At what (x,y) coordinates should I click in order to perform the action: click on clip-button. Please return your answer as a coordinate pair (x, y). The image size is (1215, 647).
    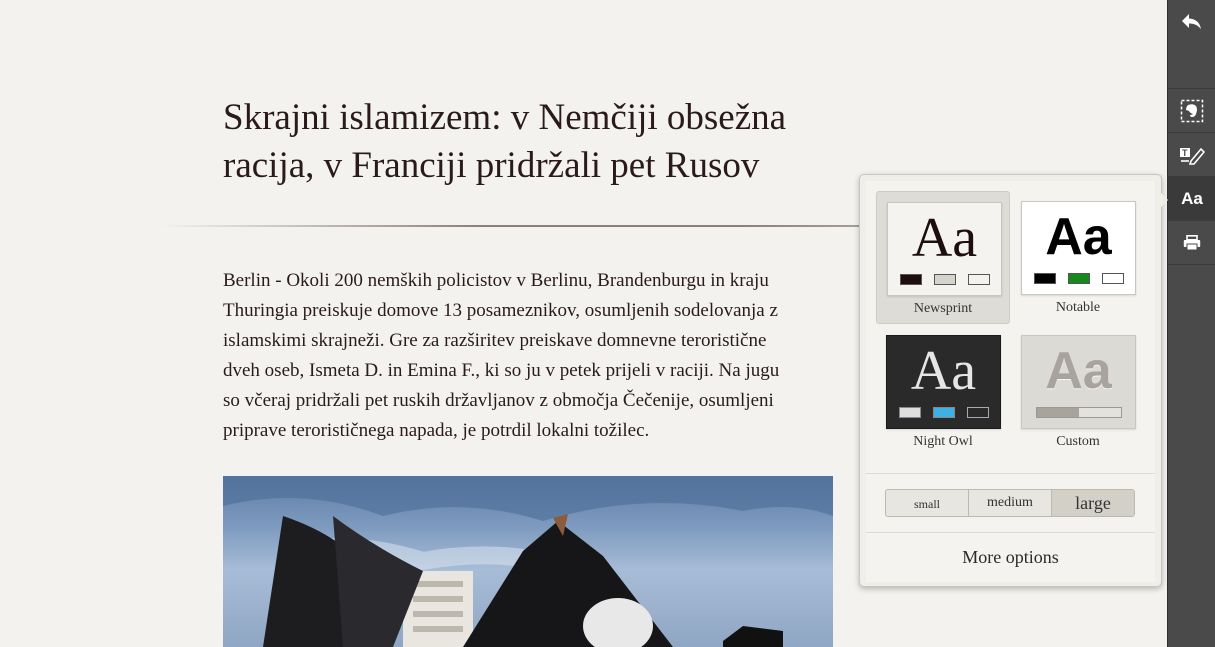
    Looking at the image, I should click on (1191, 111).